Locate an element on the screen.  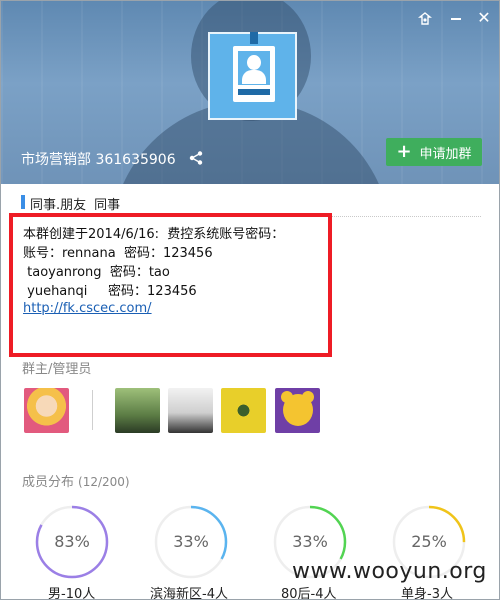
tag: 同事 is located at coordinates (107, 205).